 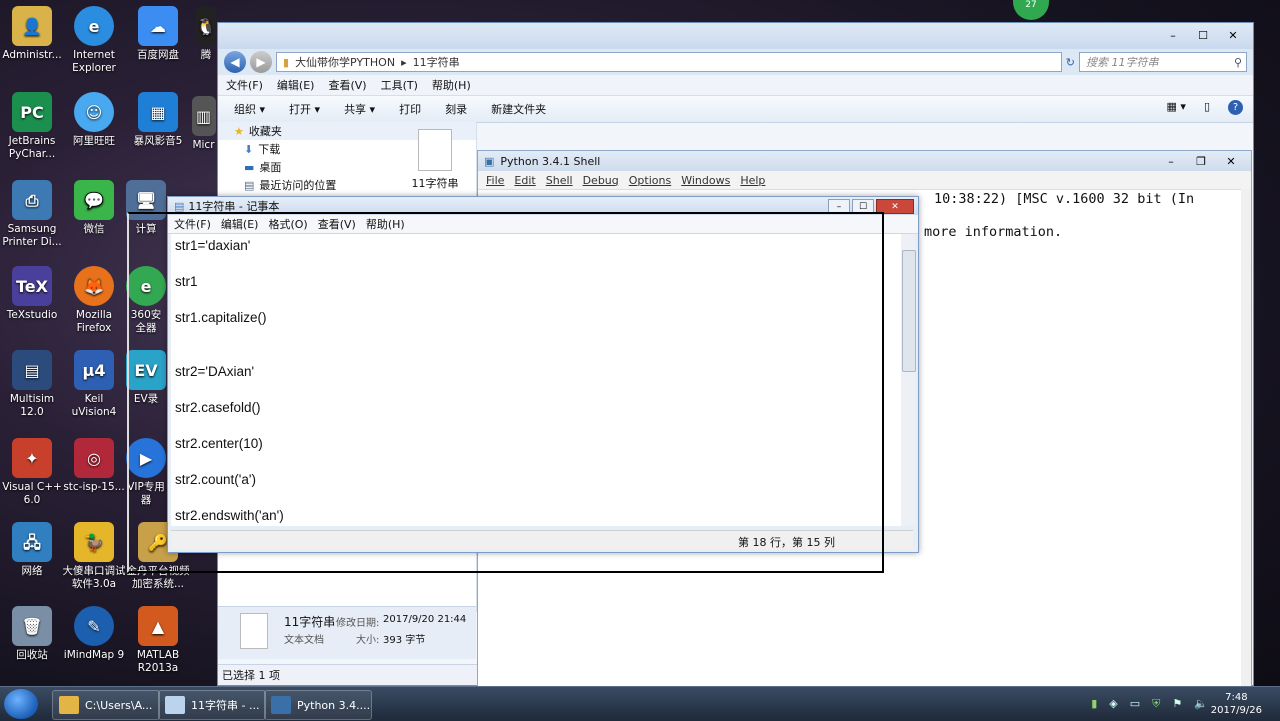 What do you see at coordinates (203, 124) in the screenshot?
I see `desktop-icon-microsoft: ▥ Micr` at bounding box center [203, 124].